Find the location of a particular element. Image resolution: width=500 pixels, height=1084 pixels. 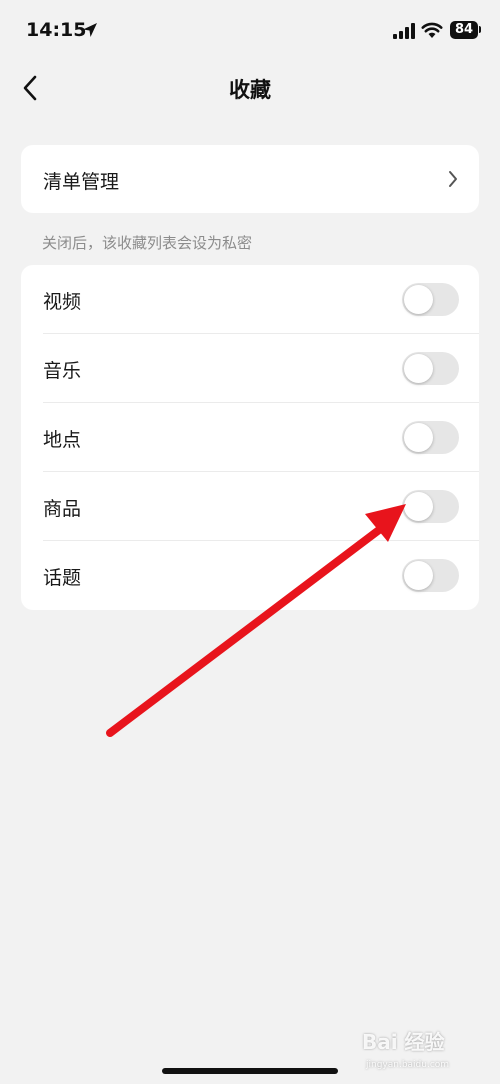

topic-switch is located at coordinates (430, 575).